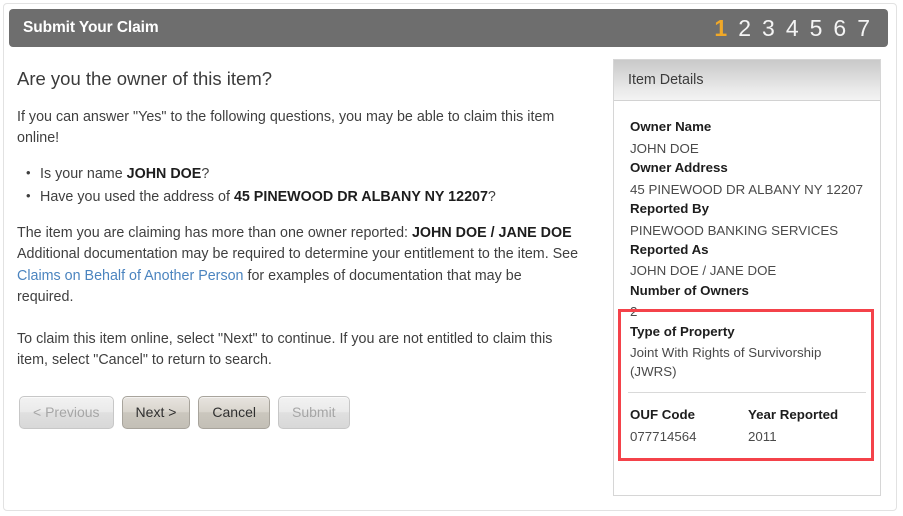  I want to click on next-button: Next >, so click(156, 412).